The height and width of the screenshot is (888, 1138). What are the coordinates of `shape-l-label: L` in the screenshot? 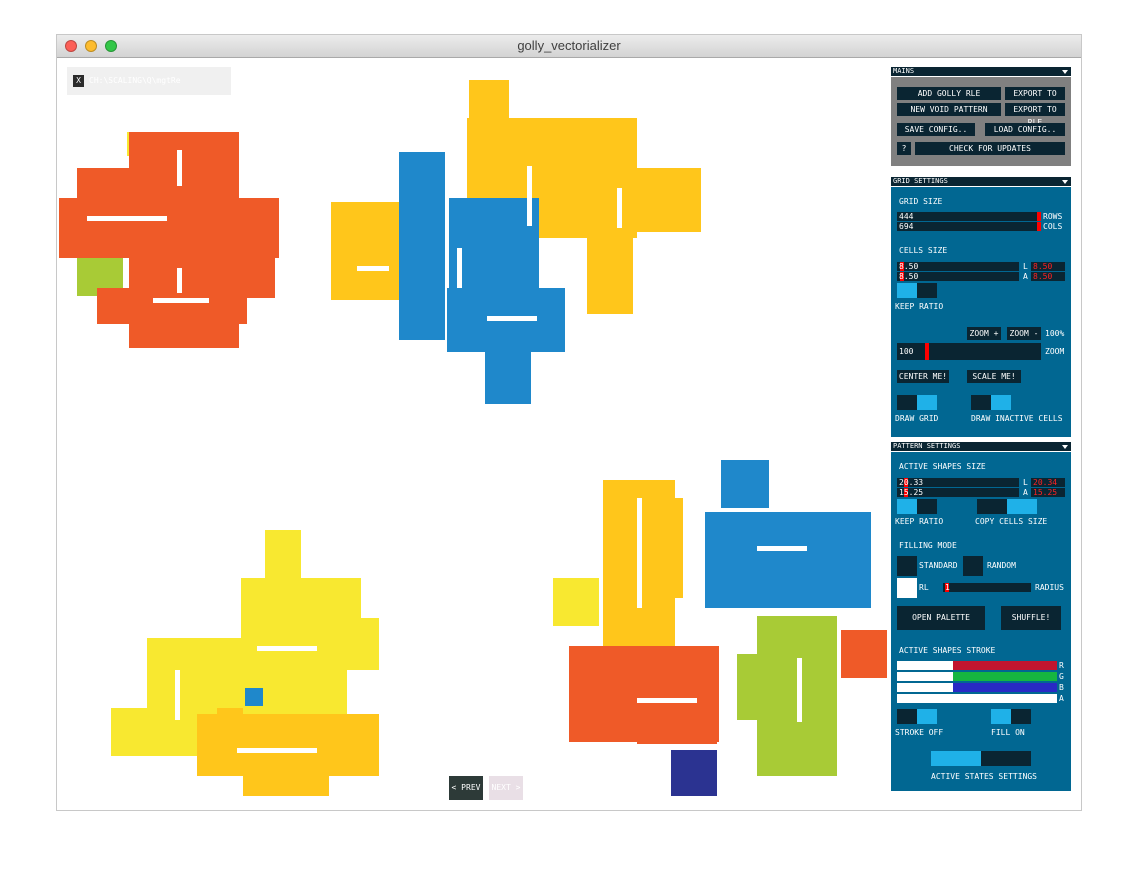 It's located at (1025, 482).